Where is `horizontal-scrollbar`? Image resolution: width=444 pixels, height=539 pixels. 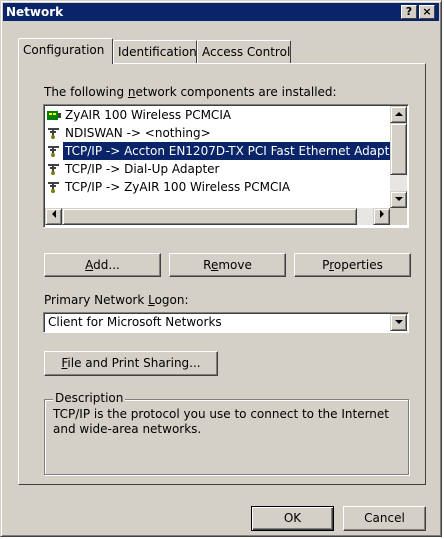
horizontal-scrollbar is located at coordinates (217, 216).